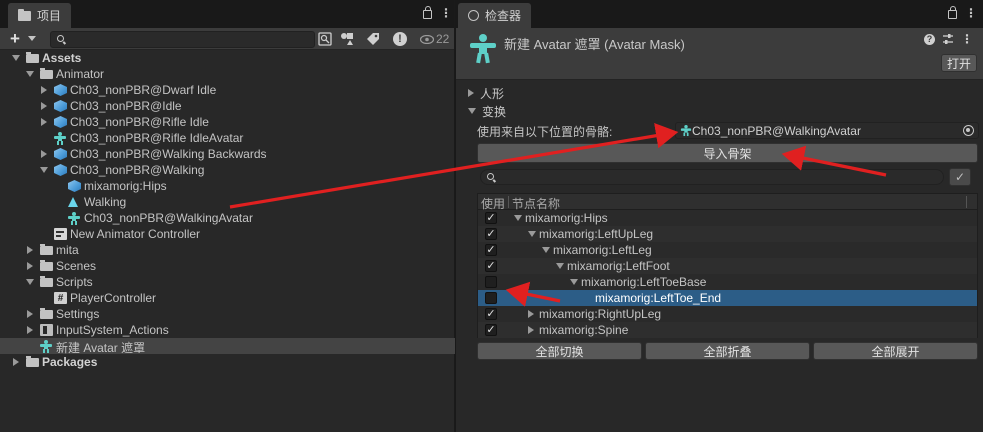 Image resolution: width=983 pixels, height=432 pixels. What do you see at coordinates (168, 154) in the screenshot?
I see `tree-item-label: Ch03_nonPBR@Walking Backwards` at bounding box center [168, 154].